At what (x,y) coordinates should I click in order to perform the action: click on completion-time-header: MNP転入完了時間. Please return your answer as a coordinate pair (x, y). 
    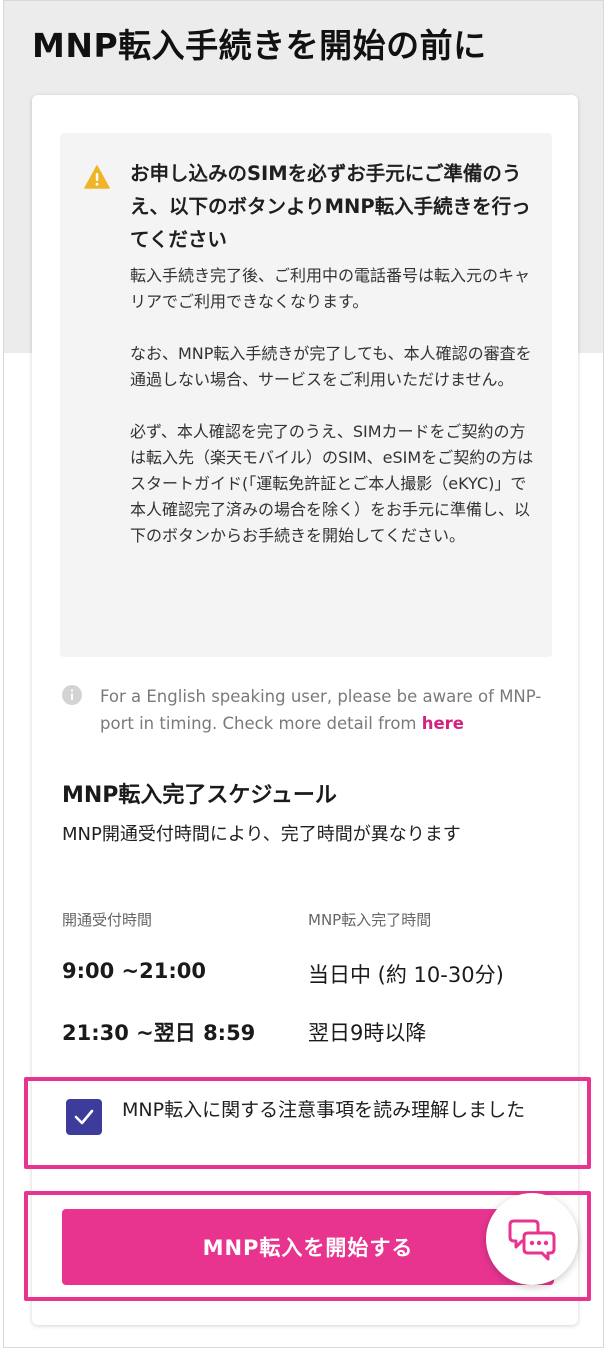
    Looking at the image, I should click on (370, 920).